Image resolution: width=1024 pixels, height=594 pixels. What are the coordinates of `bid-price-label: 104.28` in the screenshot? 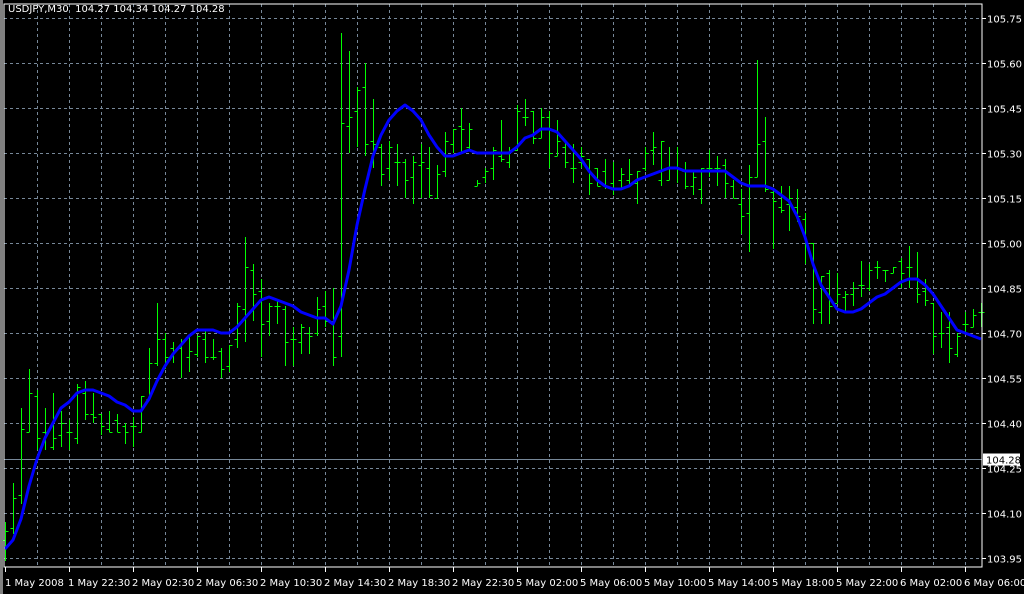 It's located at (1003, 461).